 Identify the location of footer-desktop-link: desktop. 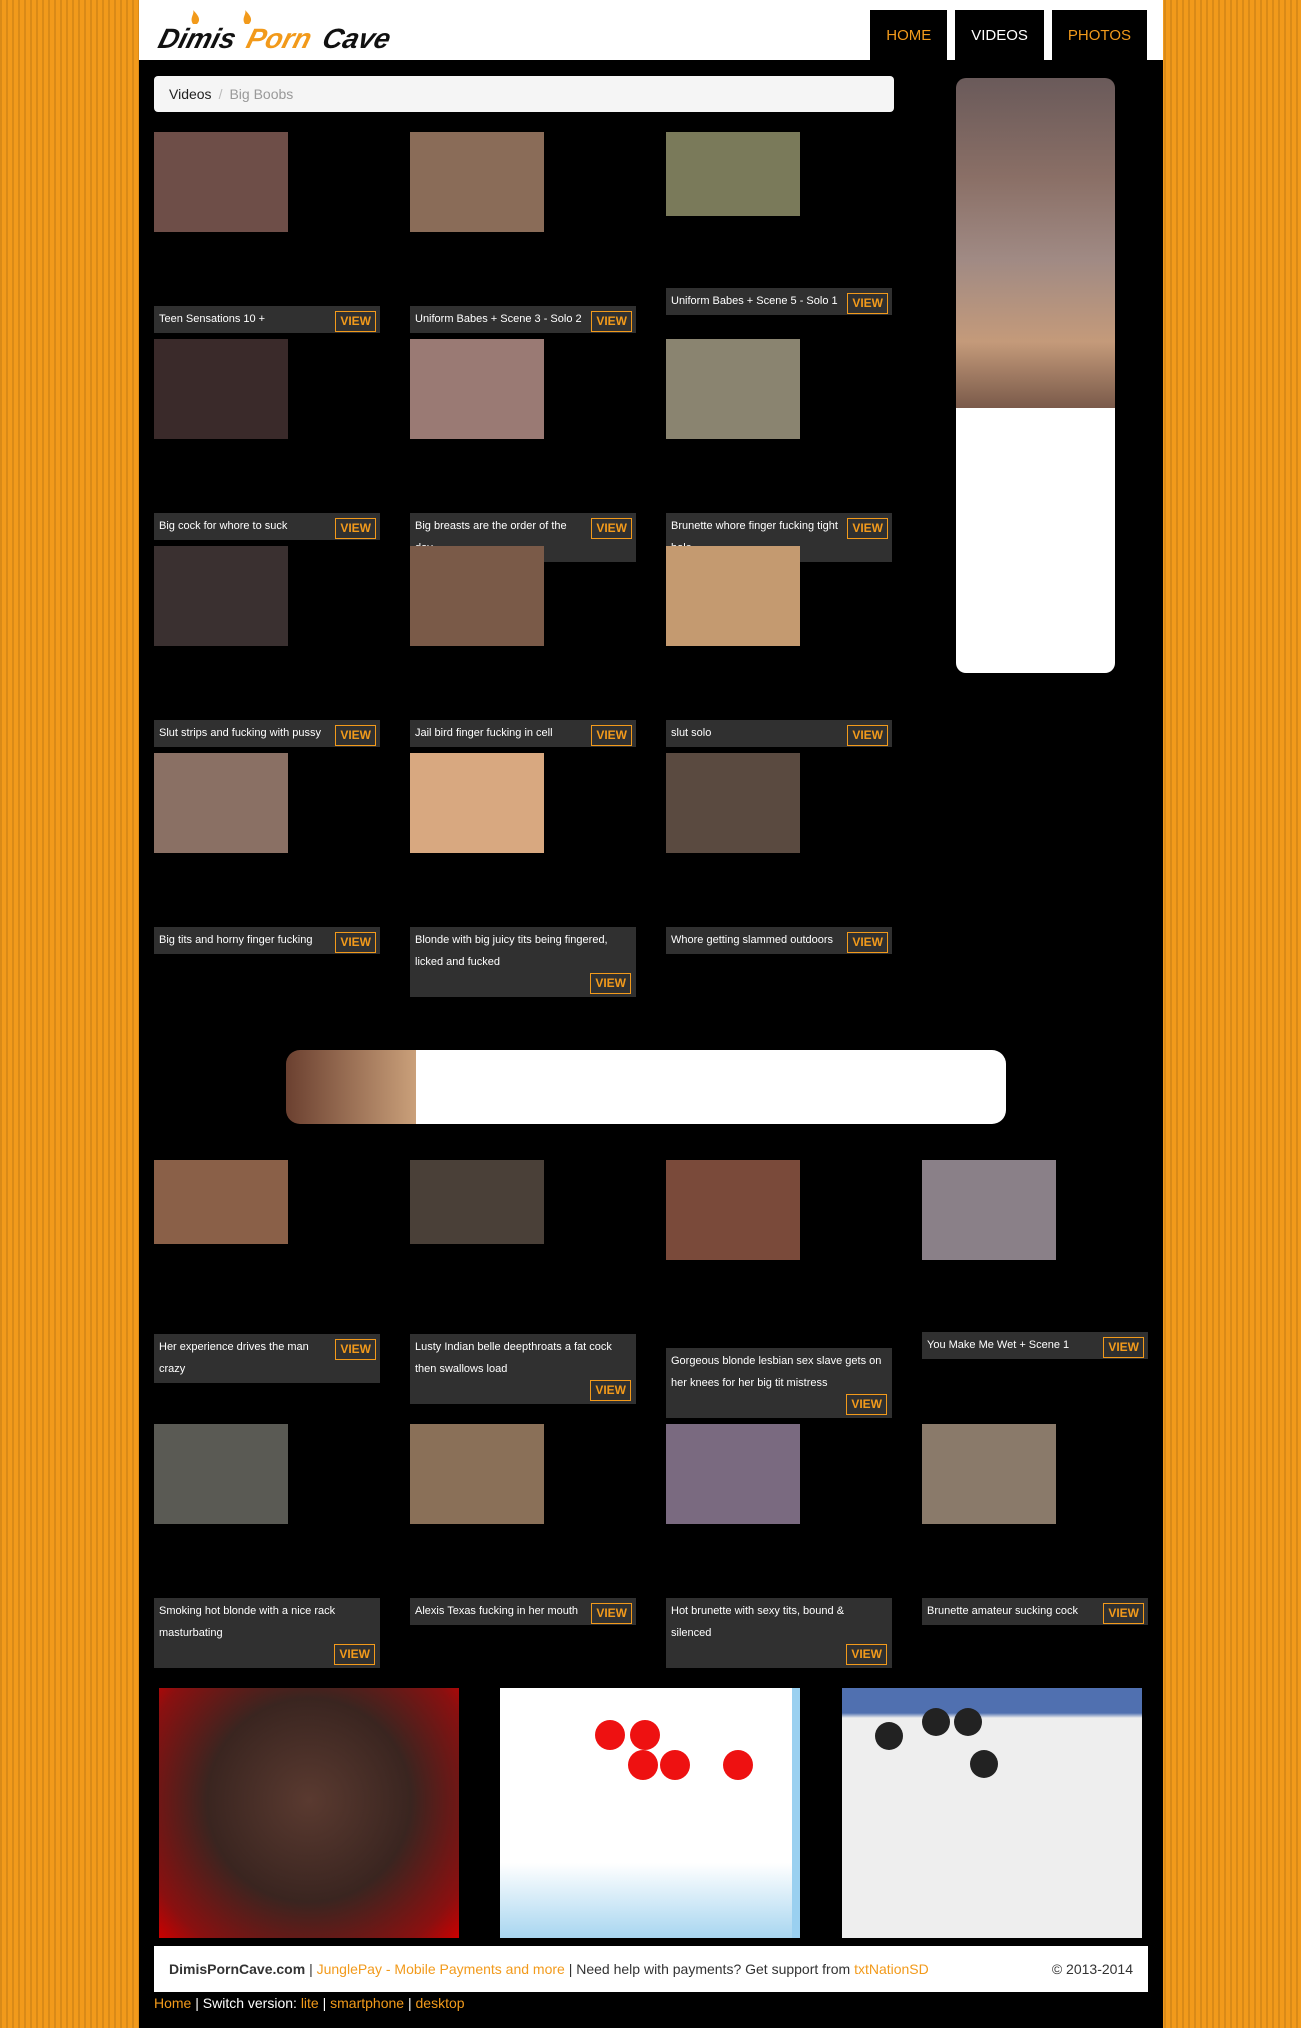
(440, 2003).